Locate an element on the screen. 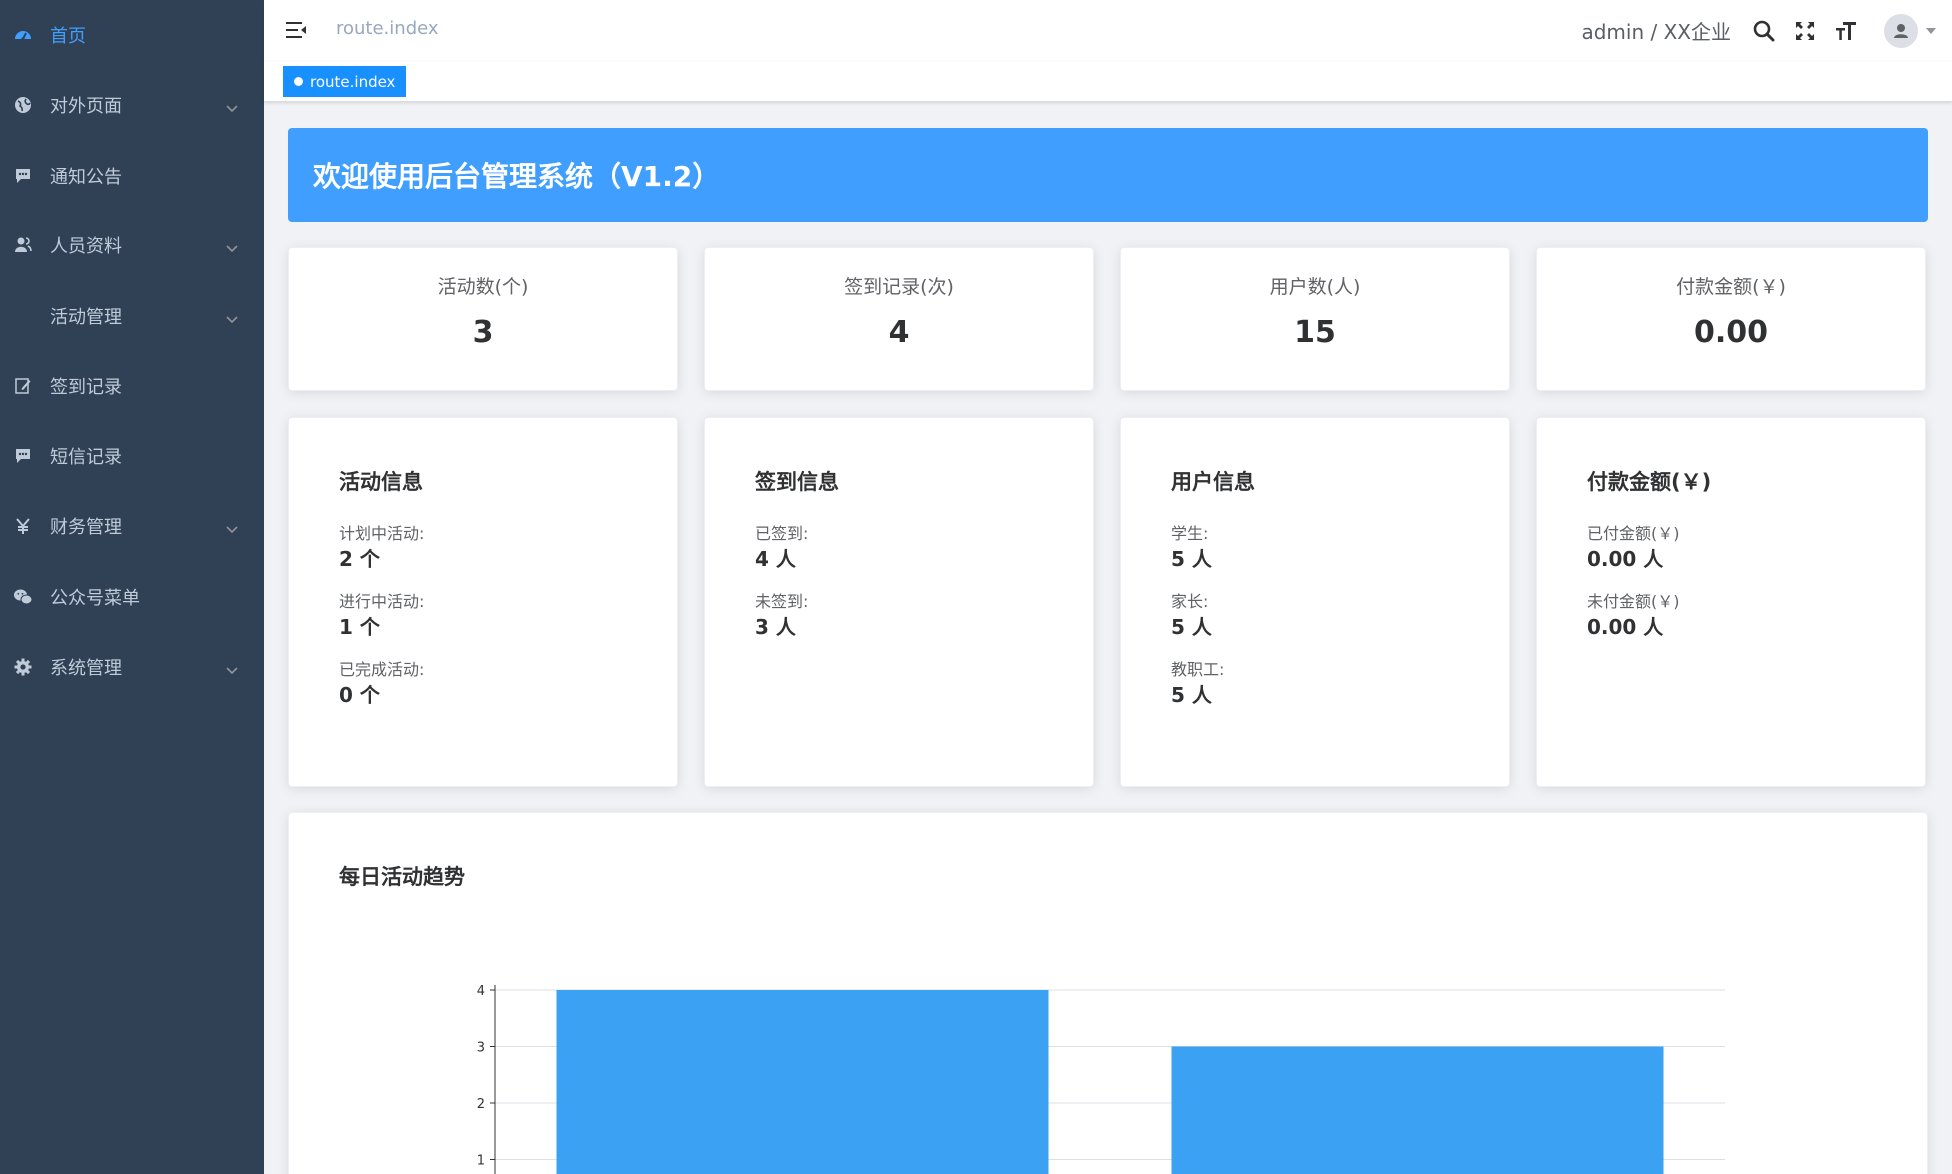 Image resolution: width=1952 pixels, height=1174 pixels. breadcrumb: route.index is located at coordinates (387, 28).